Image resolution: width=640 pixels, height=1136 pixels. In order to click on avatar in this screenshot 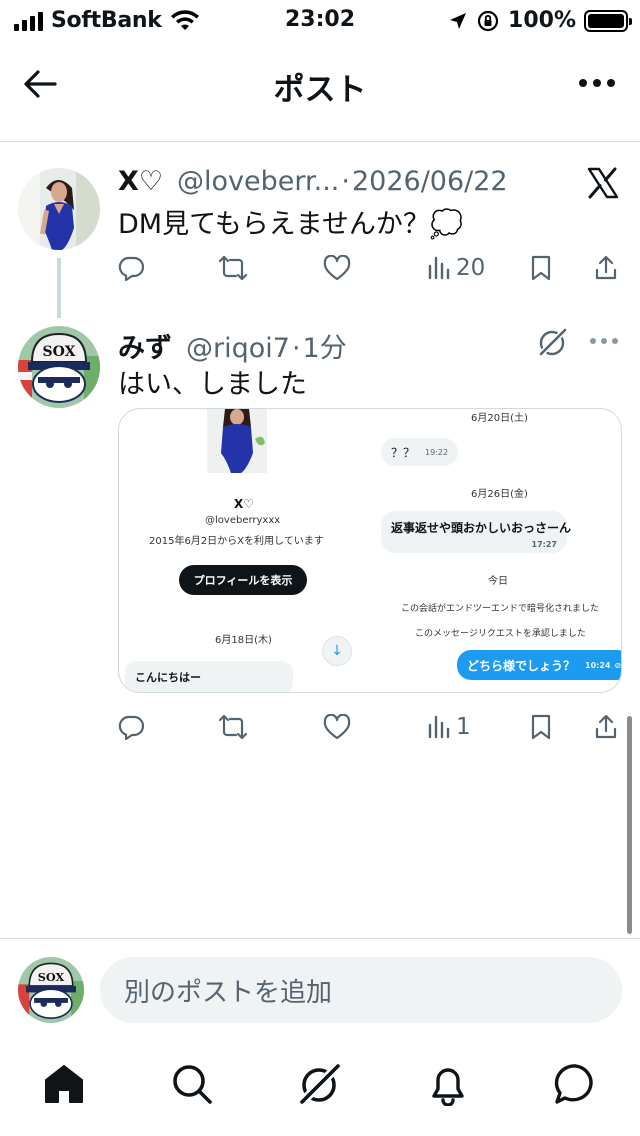, I will do `click(59, 209)`.